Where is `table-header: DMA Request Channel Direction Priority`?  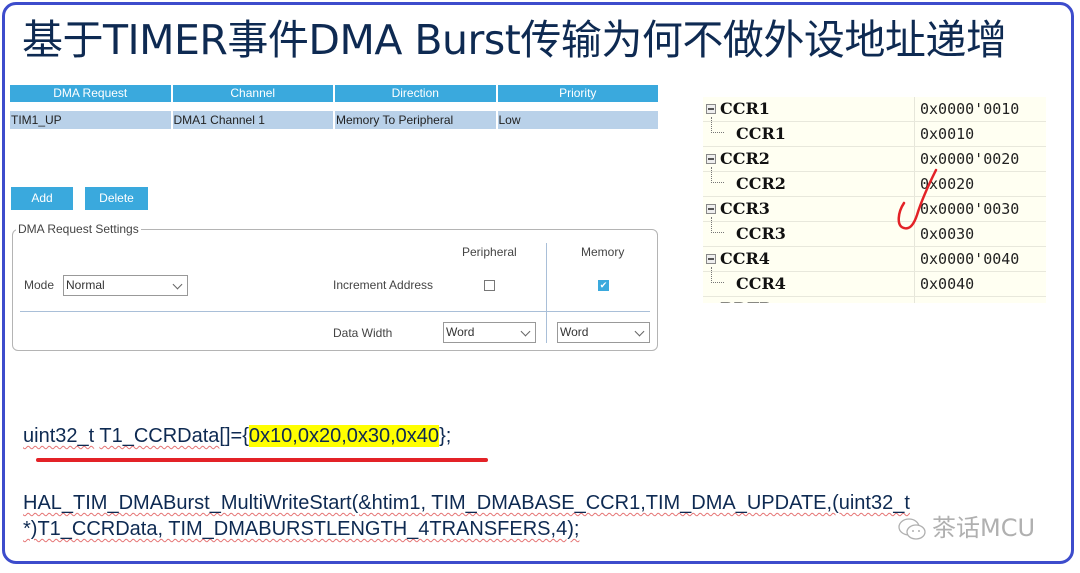
table-header: DMA Request Channel Direction Priority is located at coordinates (335, 93).